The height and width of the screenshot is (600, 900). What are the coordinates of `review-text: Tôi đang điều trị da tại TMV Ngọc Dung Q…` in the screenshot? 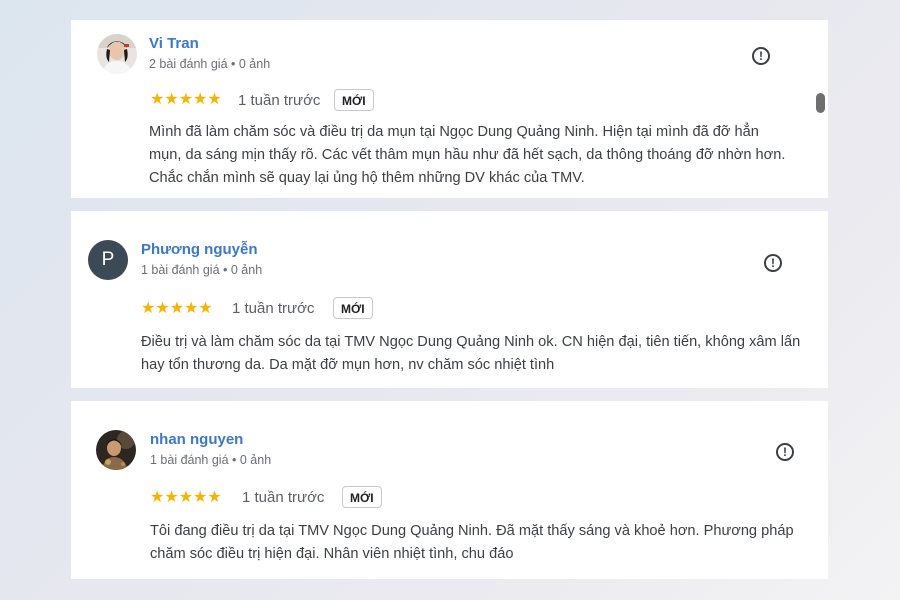 It's located at (472, 542).